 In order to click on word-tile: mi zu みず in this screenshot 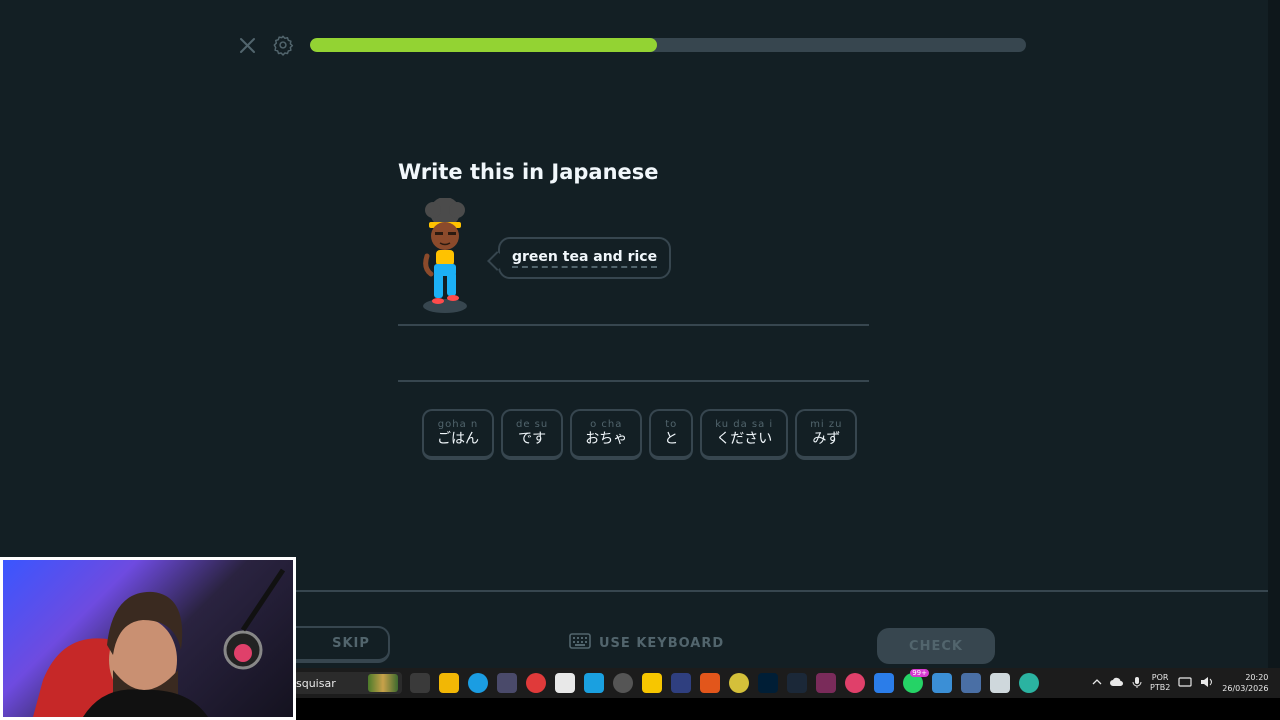, I will do `click(826, 434)`.